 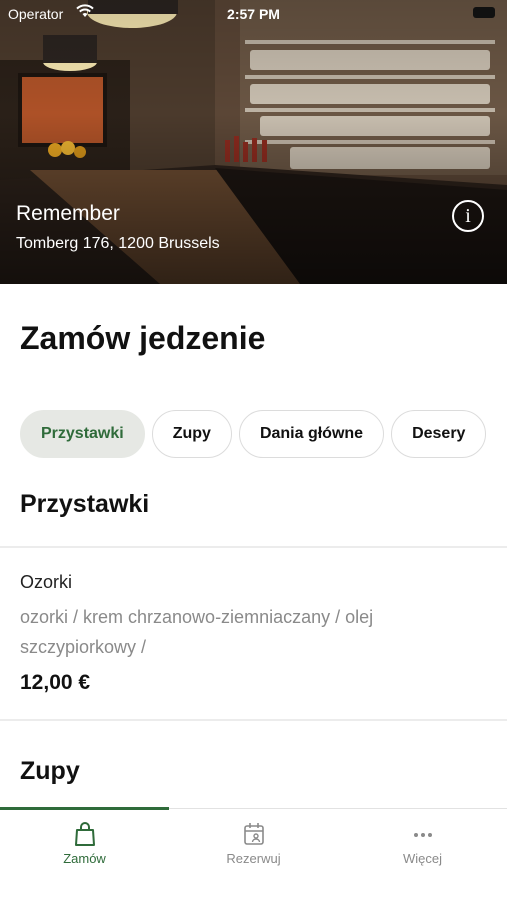 What do you see at coordinates (84, 858) in the screenshot?
I see `tab-label: Zamów` at bounding box center [84, 858].